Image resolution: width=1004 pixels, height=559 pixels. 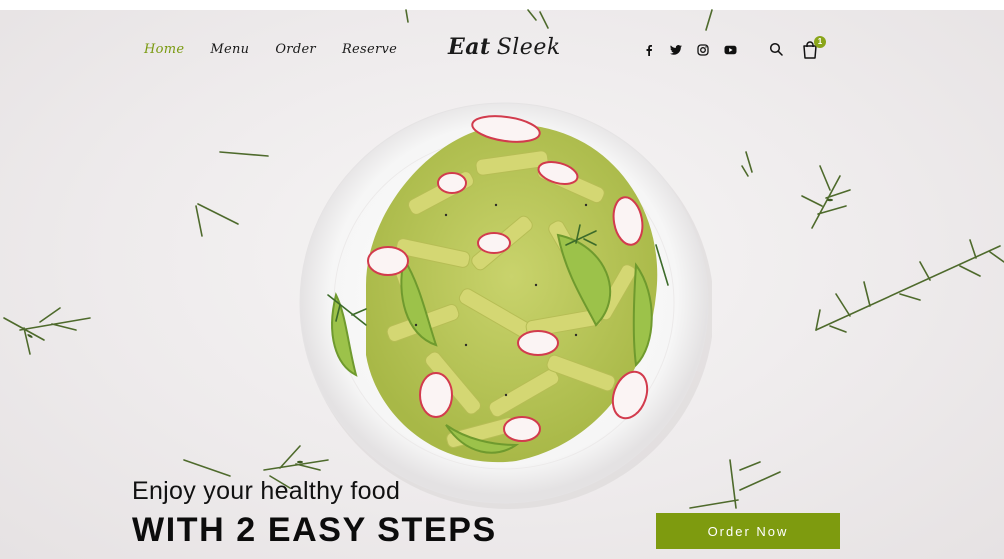 What do you see at coordinates (676, 50) in the screenshot?
I see `twitter-icon` at bounding box center [676, 50].